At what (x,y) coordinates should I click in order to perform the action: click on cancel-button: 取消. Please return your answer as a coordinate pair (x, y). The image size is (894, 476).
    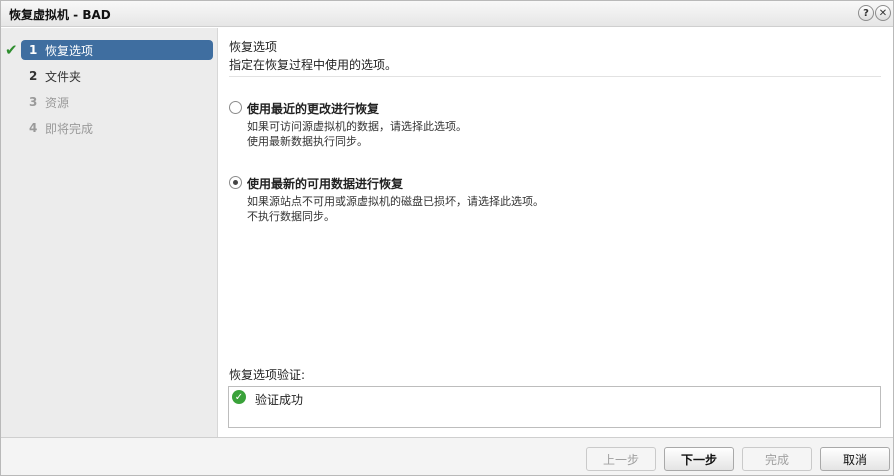
    Looking at the image, I should click on (855, 459).